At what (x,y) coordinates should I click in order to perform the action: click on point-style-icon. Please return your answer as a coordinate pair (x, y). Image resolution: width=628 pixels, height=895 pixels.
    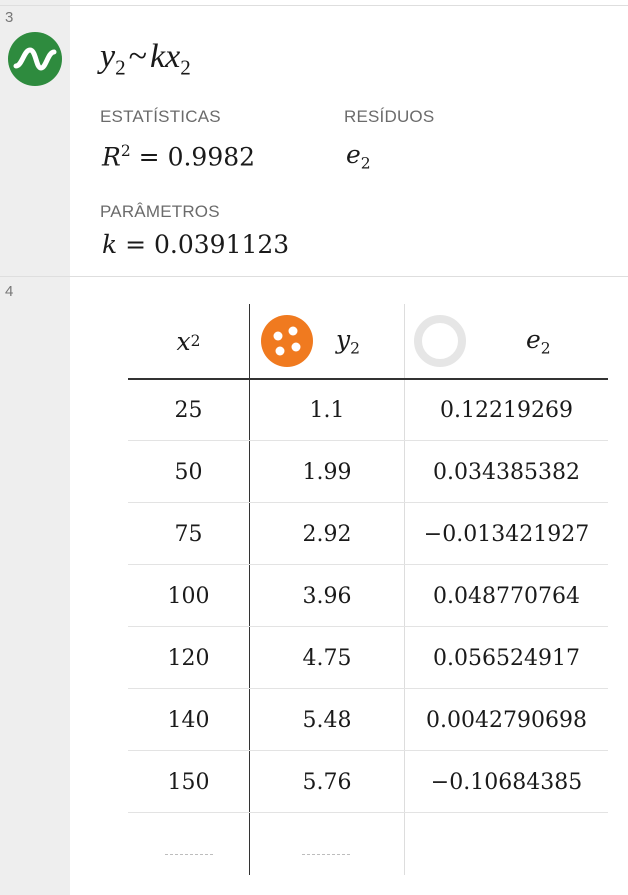
    Looking at the image, I should click on (287, 341).